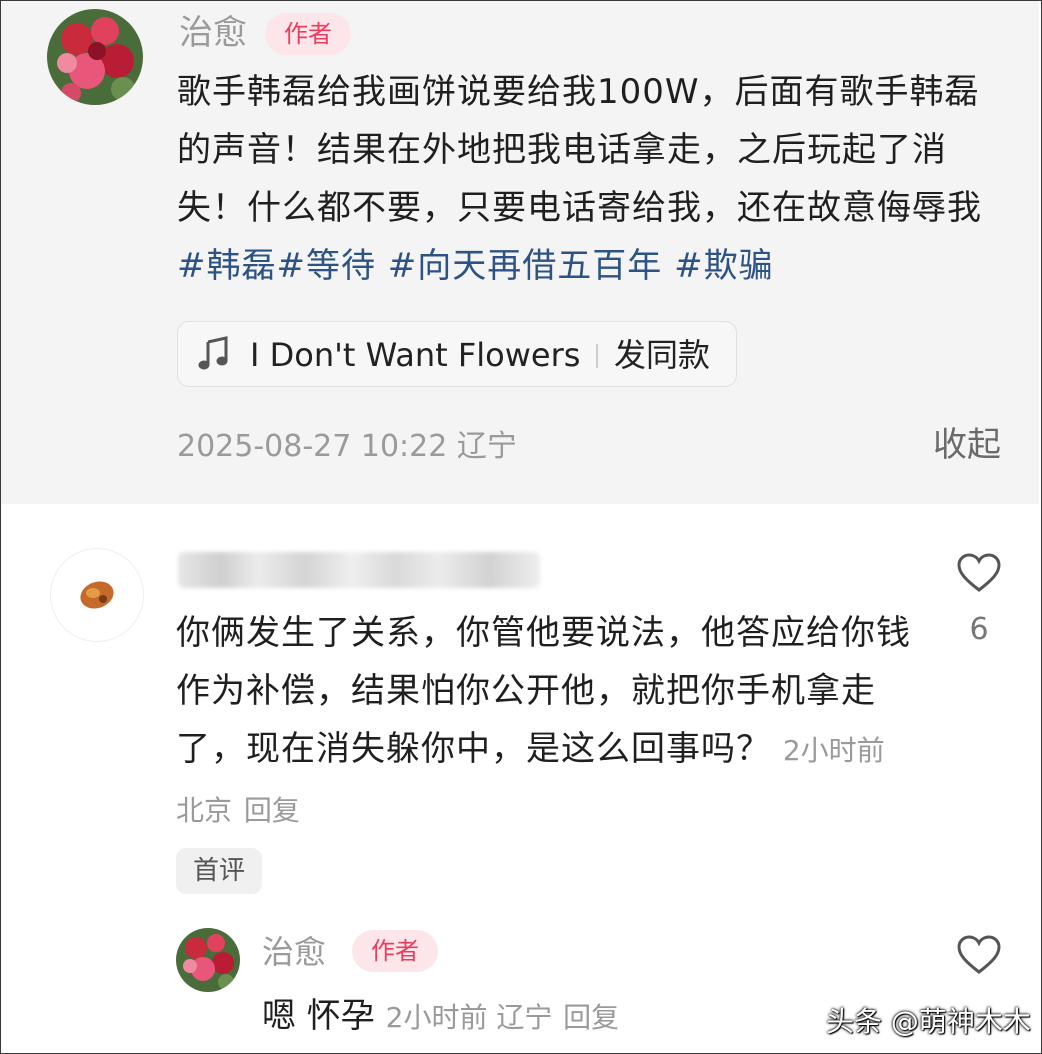  What do you see at coordinates (469, 1017) in the screenshot?
I see `reply-meta: 2小时前 辽宁` at bounding box center [469, 1017].